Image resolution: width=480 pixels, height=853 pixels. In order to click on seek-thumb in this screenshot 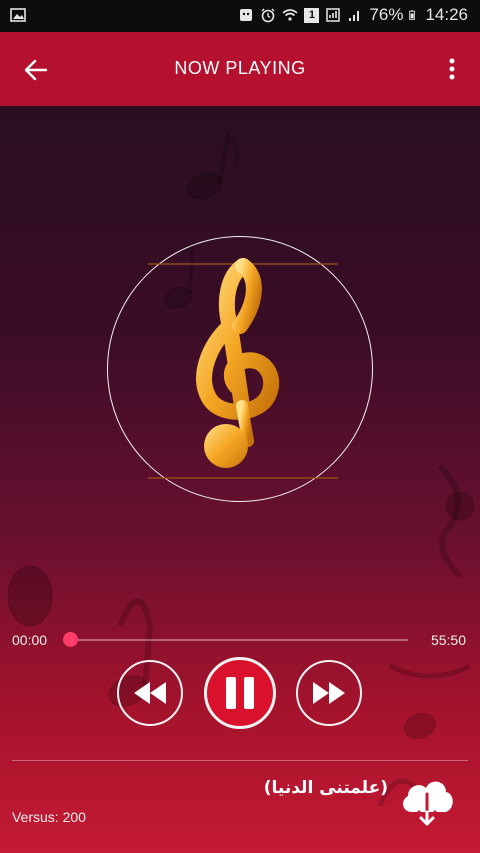, I will do `click(70, 639)`.